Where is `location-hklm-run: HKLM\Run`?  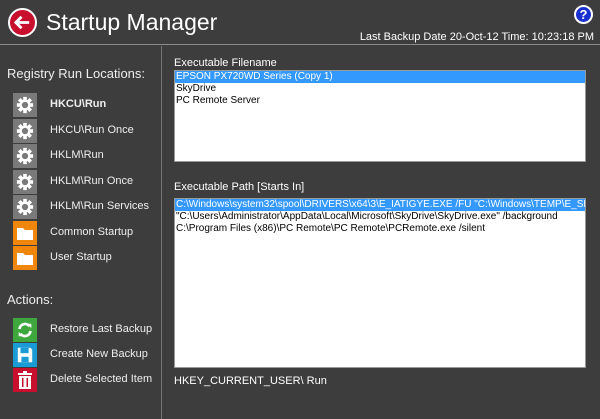
location-hklm-run: HKLM\Run is located at coordinates (85, 156).